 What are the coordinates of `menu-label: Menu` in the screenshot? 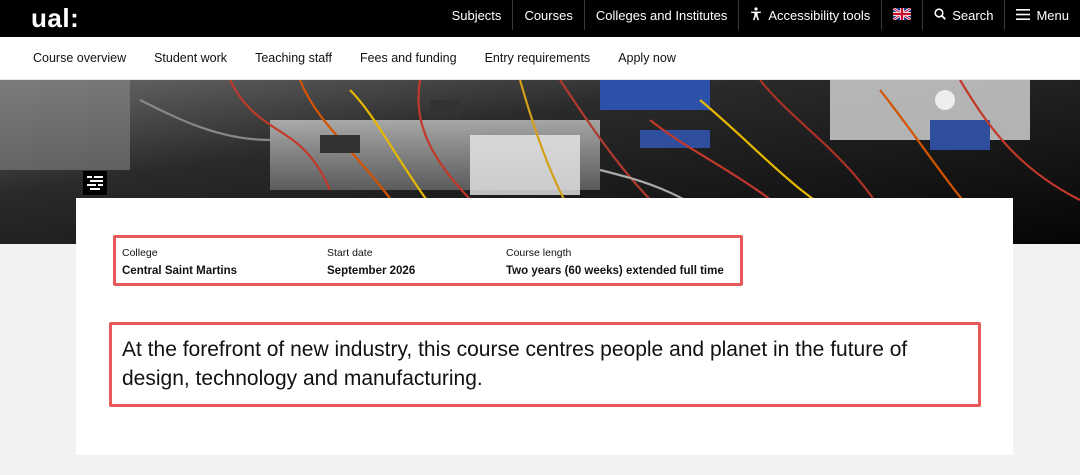 It's located at (1052, 15).